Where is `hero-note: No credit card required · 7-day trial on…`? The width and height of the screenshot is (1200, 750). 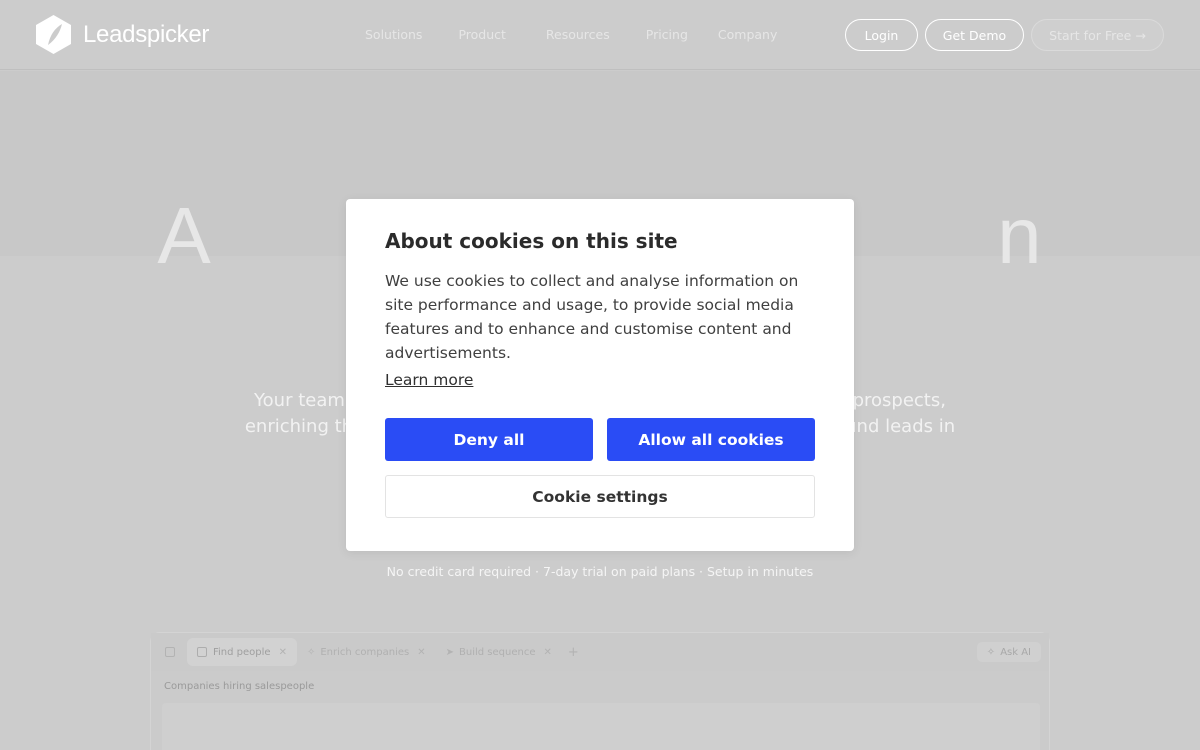 hero-note: No credit card required · 7-day trial on… is located at coordinates (600, 571).